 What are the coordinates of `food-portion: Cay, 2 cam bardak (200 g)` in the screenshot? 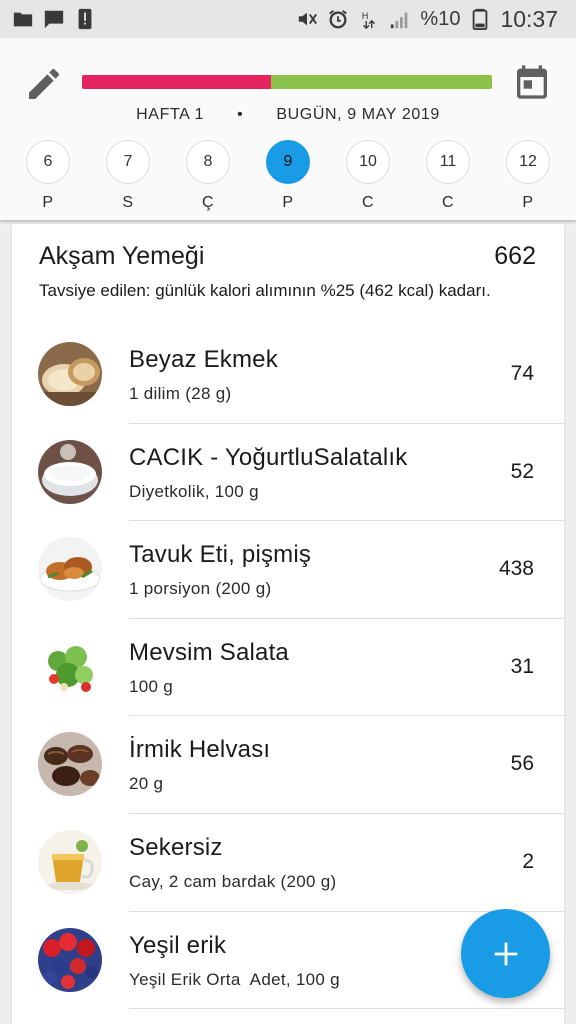 It's located at (233, 881).